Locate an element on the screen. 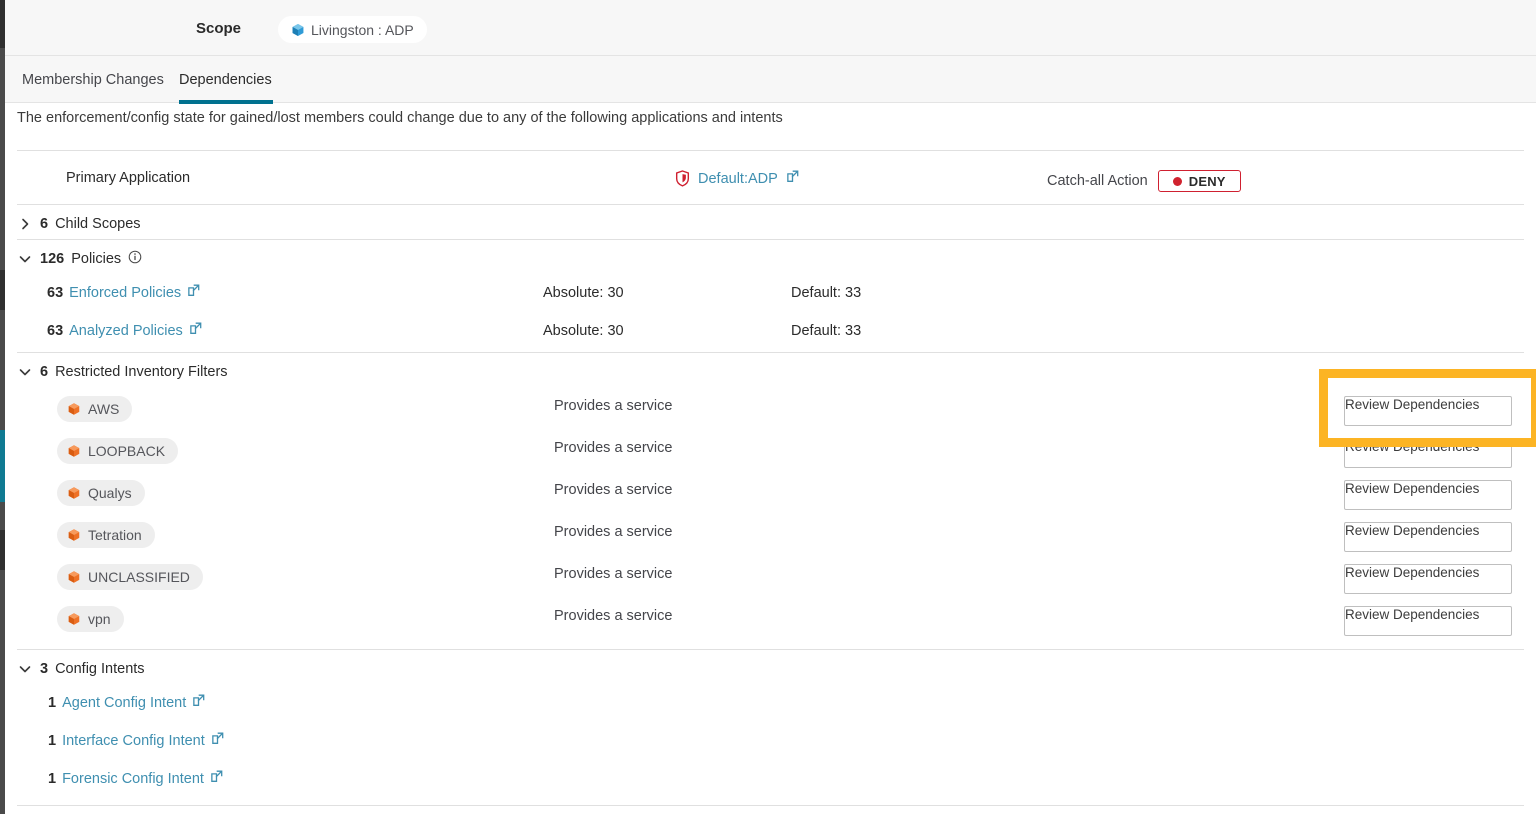 This screenshot has height=814, width=1536. shield-icon is located at coordinates (682, 178).